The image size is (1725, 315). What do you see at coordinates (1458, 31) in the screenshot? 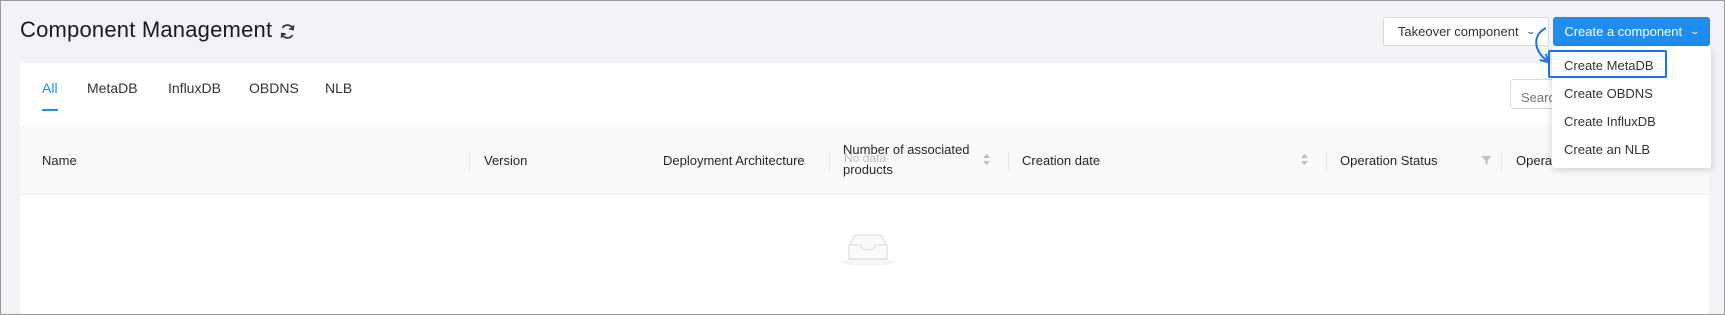
I see `takeover-component-label: Takeover component` at bounding box center [1458, 31].